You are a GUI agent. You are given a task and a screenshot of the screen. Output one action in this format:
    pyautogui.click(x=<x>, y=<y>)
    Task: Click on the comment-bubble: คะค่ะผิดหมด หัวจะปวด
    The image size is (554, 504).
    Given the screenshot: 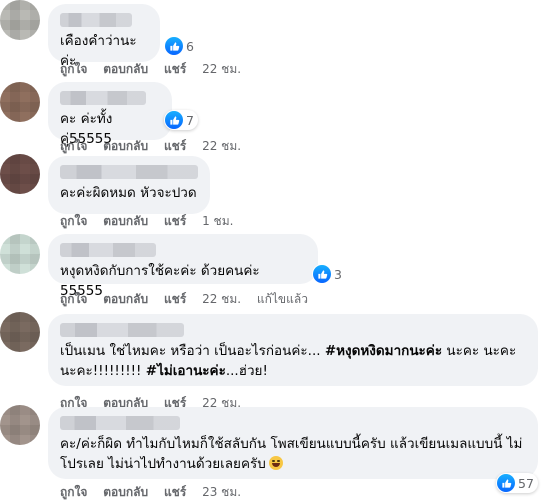 What is the action you would take?
    pyautogui.click(x=129, y=185)
    